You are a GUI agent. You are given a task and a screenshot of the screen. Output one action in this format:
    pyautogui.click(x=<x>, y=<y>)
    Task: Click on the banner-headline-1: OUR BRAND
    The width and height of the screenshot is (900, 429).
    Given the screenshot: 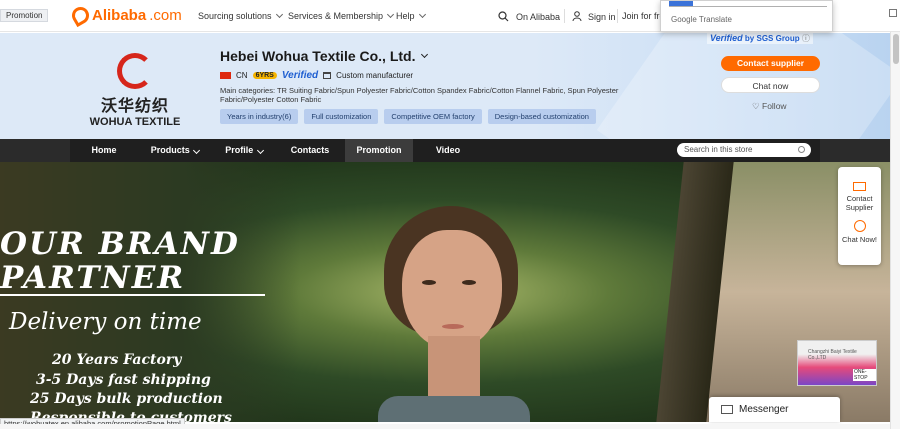 What is the action you would take?
    pyautogui.click(x=120, y=244)
    